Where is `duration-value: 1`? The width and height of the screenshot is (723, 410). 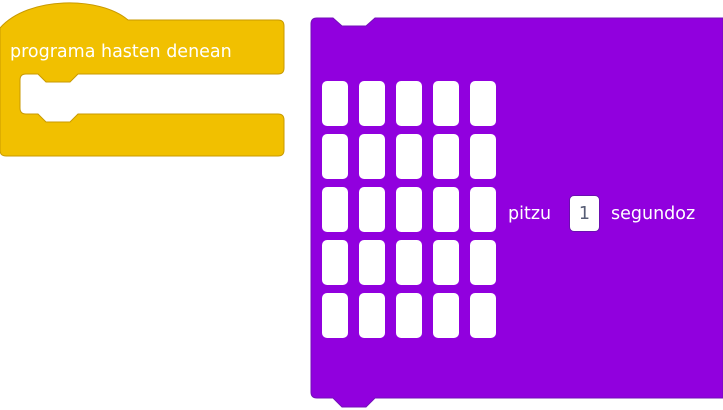 duration-value: 1 is located at coordinates (584, 213).